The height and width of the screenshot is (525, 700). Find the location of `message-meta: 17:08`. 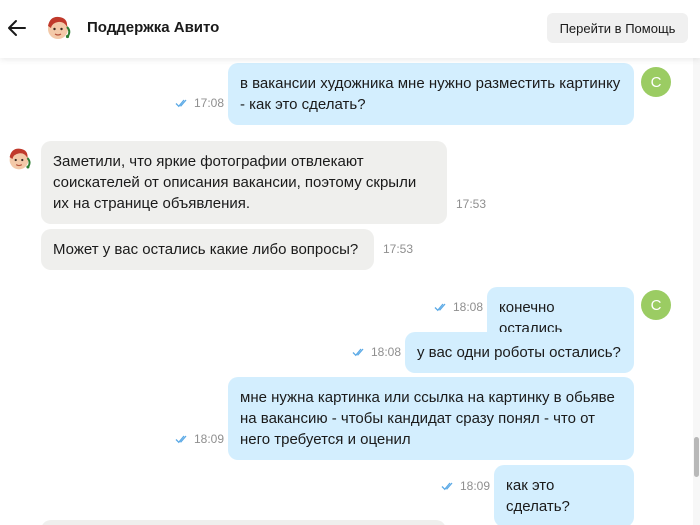

message-meta: 17:08 is located at coordinates (199, 103).